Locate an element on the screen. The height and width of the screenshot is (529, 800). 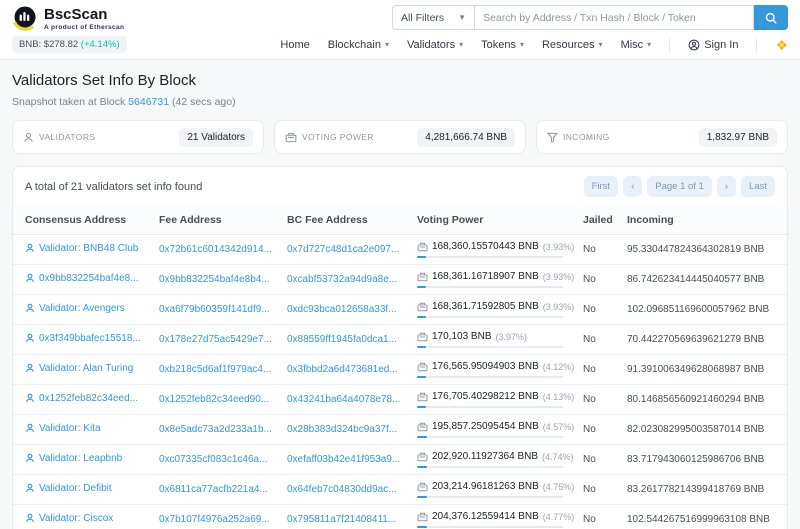
binance-chain-icon: ❖ is located at coordinates (781, 45).